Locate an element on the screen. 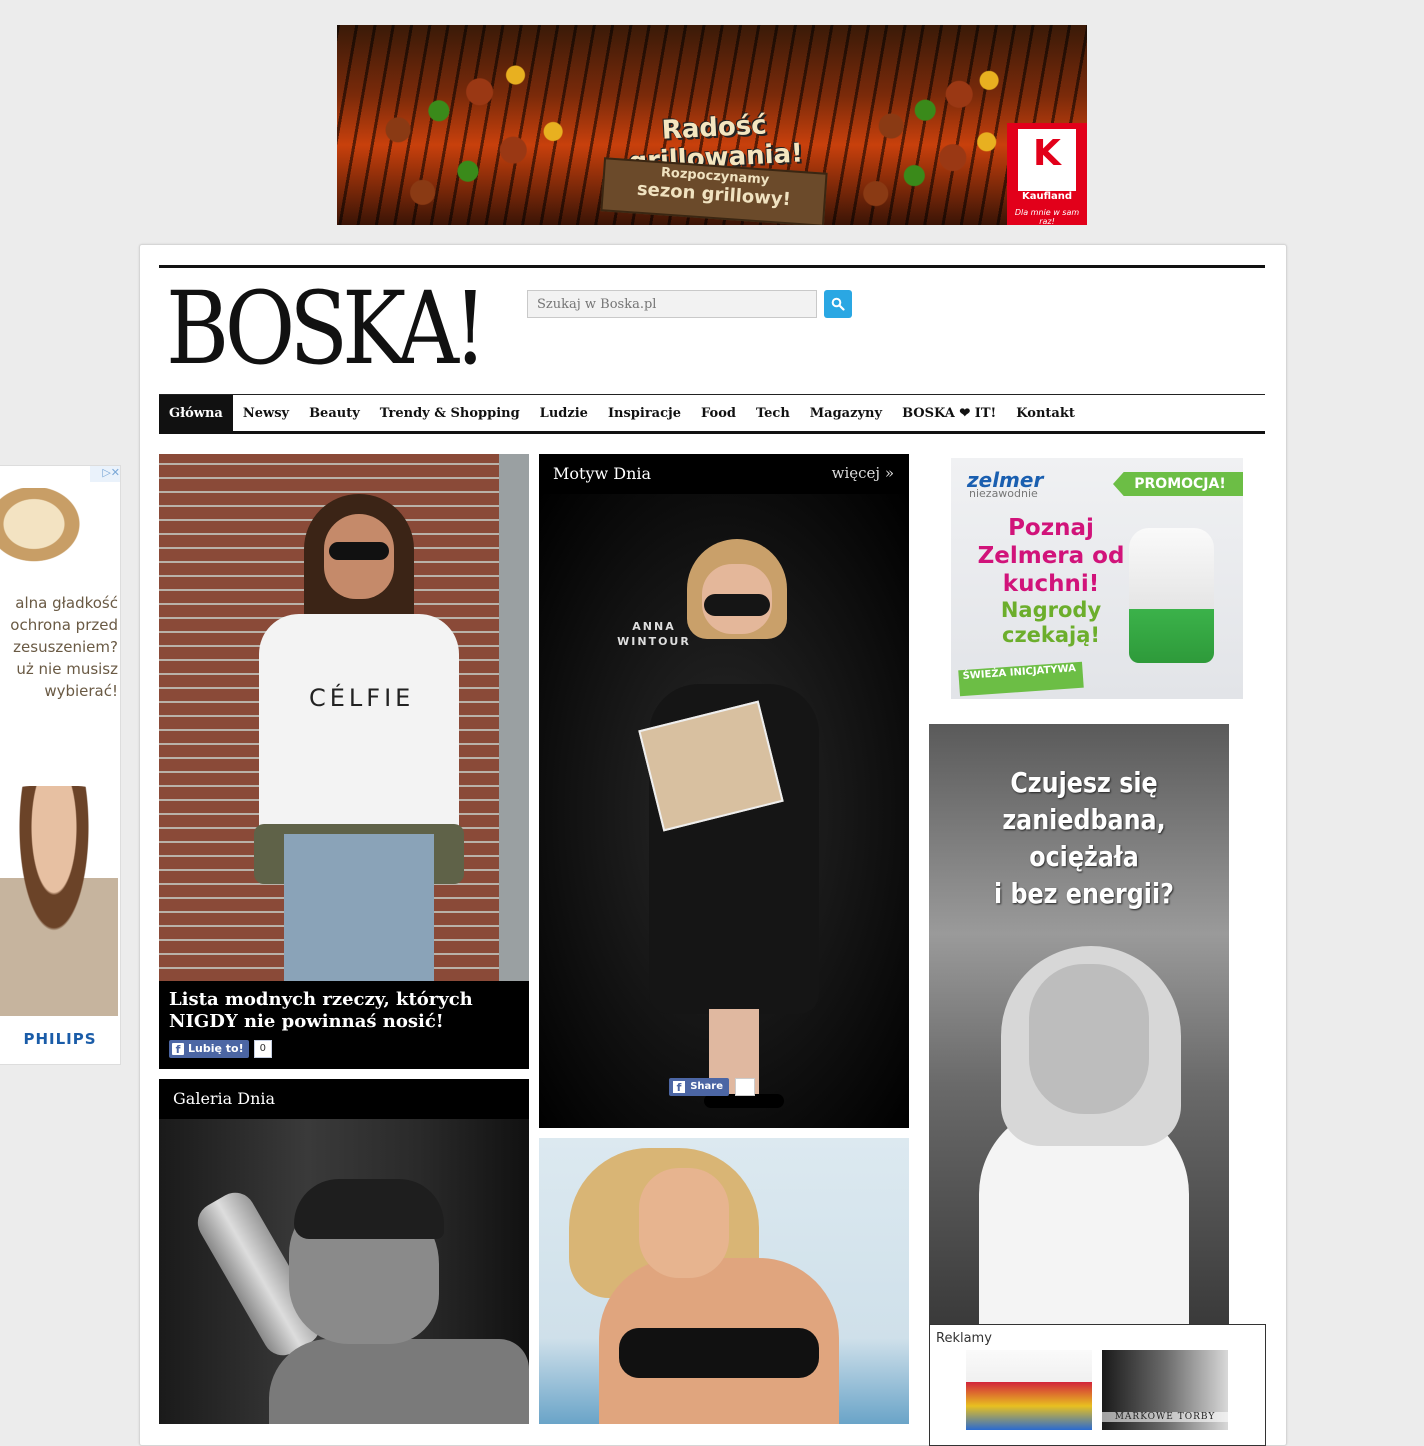  shirt-print: CÉLFIE is located at coordinates (362, 698).